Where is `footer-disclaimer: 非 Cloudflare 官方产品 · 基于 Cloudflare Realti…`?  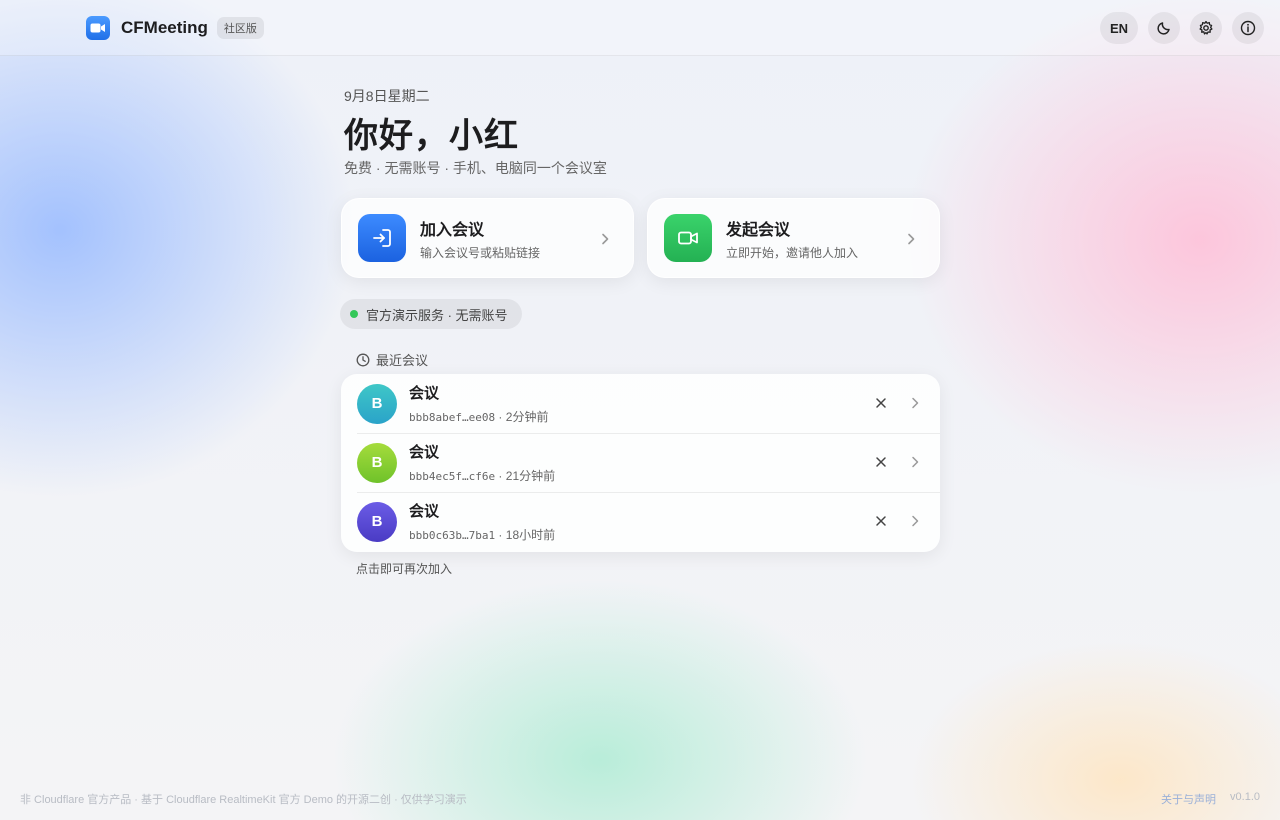
footer-disclaimer: 非 Cloudflare 官方产品 · 基于 Cloudflare Realti… is located at coordinates (243, 800).